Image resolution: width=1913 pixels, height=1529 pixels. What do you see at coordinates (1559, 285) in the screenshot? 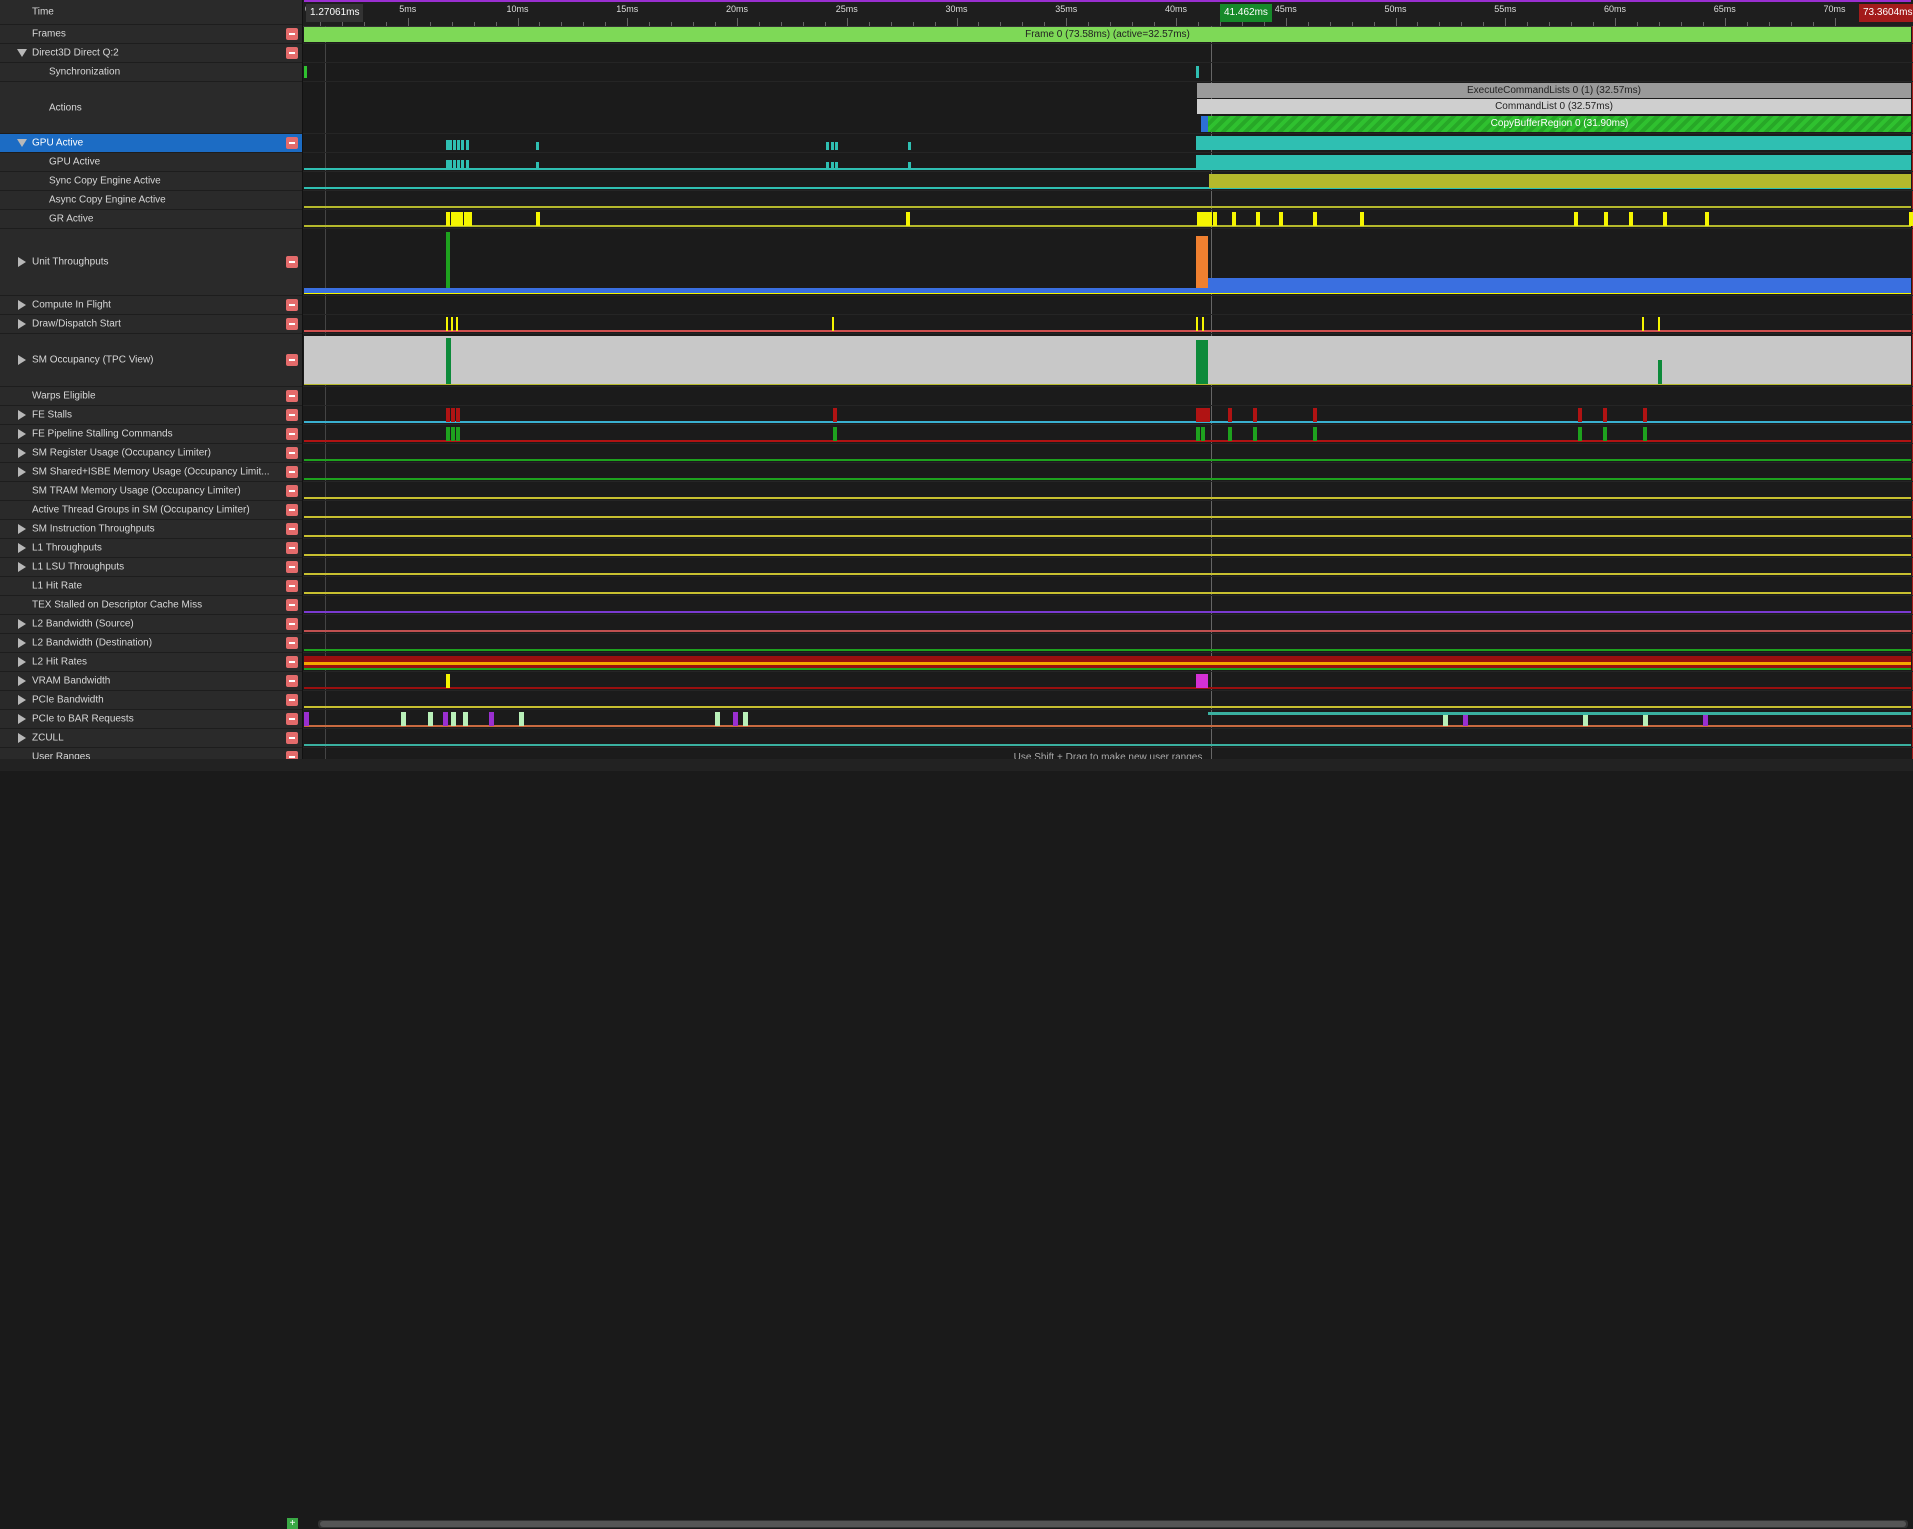
I see `unit-throughput-fill` at bounding box center [1559, 285].